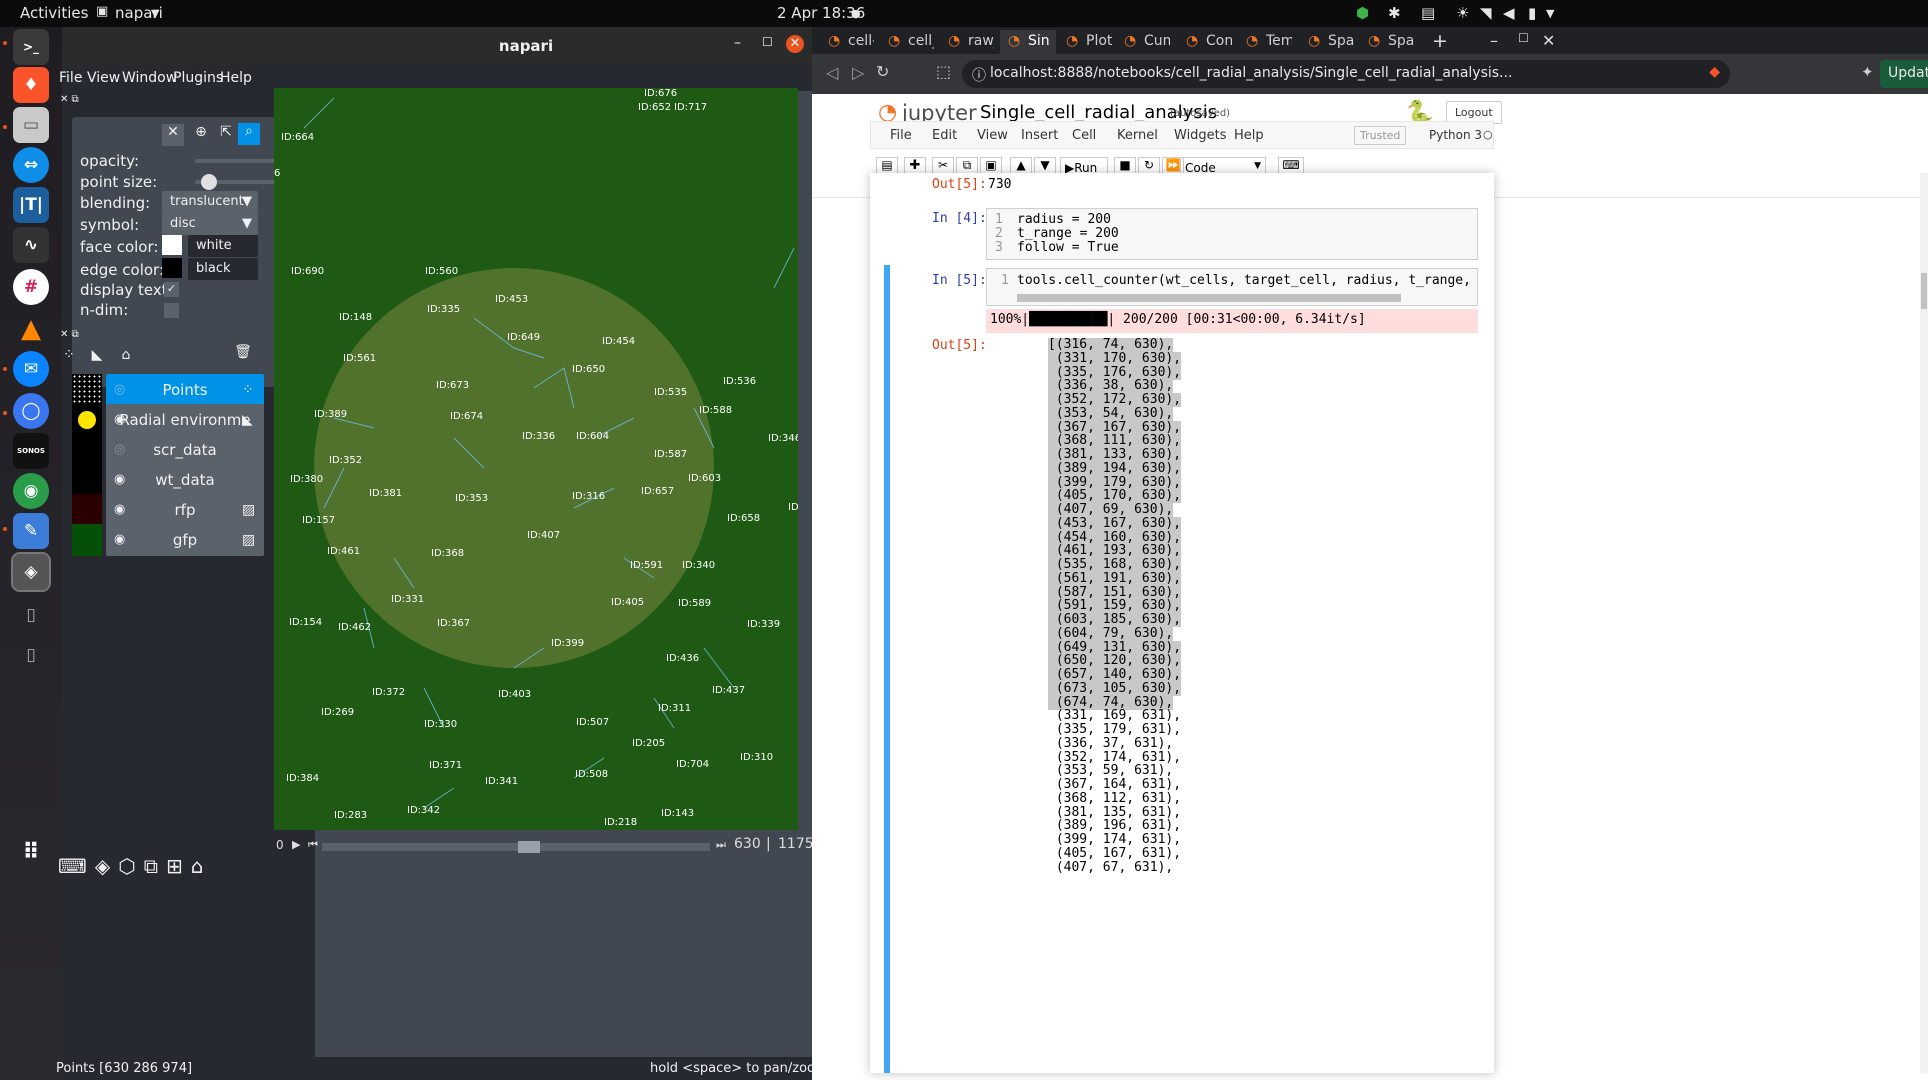 This screenshot has height=1080, width=1928. What do you see at coordinates (1084, 135) in the screenshot?
I see `nb-menu-cell: Cell` at bounding box center [1084, 135].